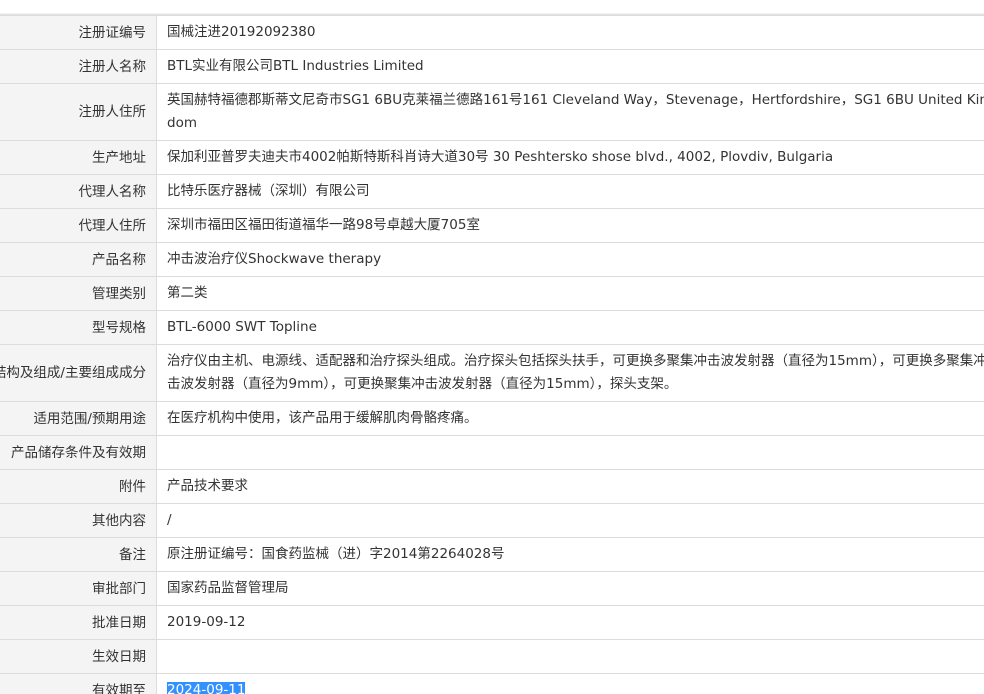 The image size is (984, 694). I want to click on table-row: 代理人住所 深圳市福田区福田街道福华一路98号卓越大厦705室, so click(492, 225).